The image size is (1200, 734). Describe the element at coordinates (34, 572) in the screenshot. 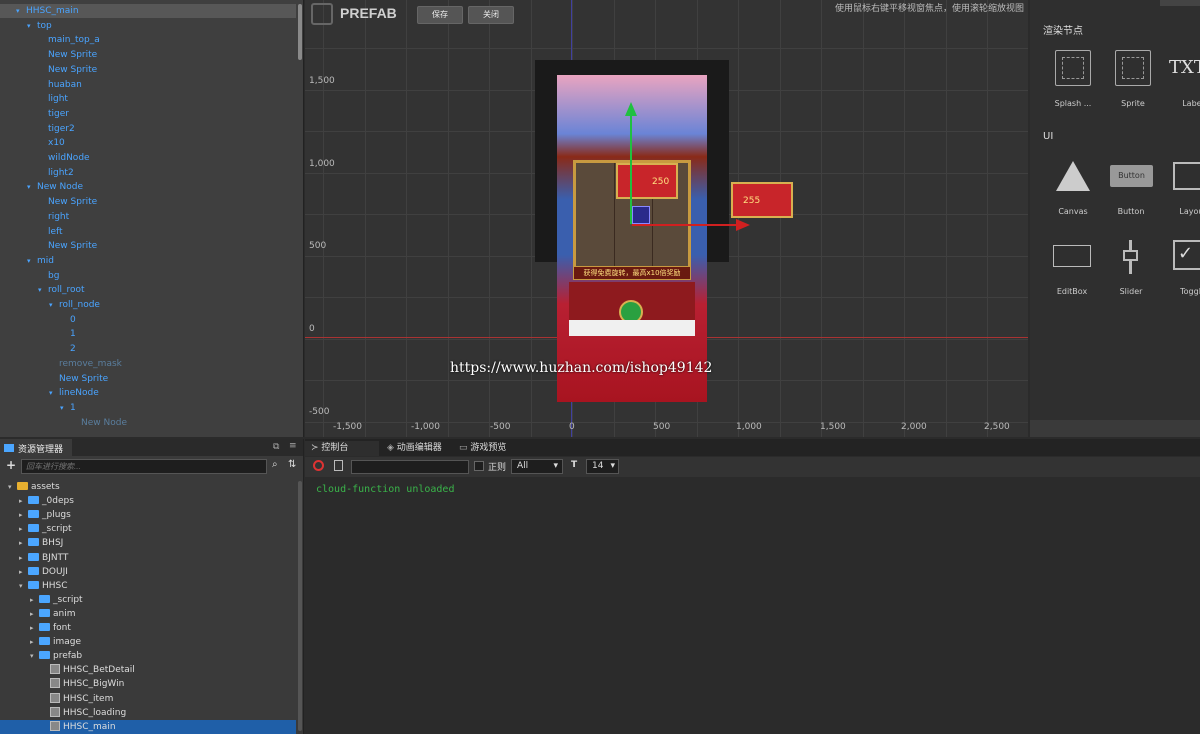

I see `asset-item: ▸ DOUJI` at that location.